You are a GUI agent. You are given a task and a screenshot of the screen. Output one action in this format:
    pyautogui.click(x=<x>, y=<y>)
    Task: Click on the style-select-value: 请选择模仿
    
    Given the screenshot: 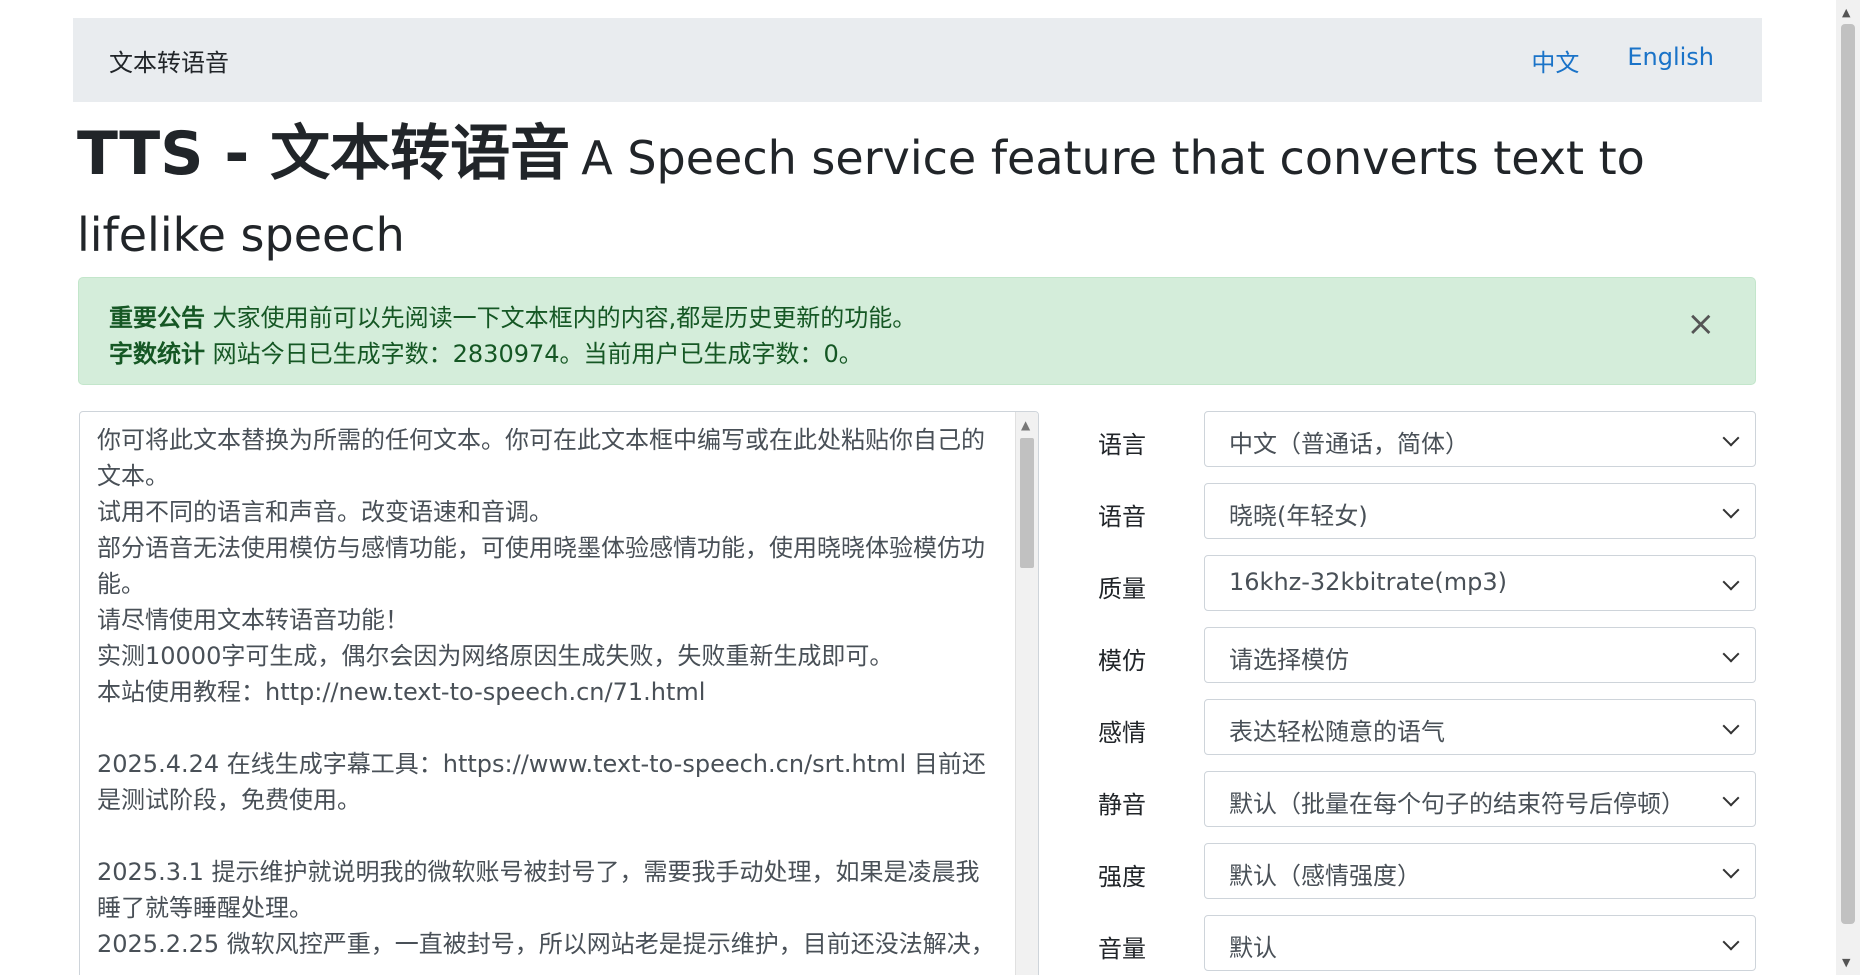 What is the action you would take?
    pyautogui.click(x=1289, y=660)
    